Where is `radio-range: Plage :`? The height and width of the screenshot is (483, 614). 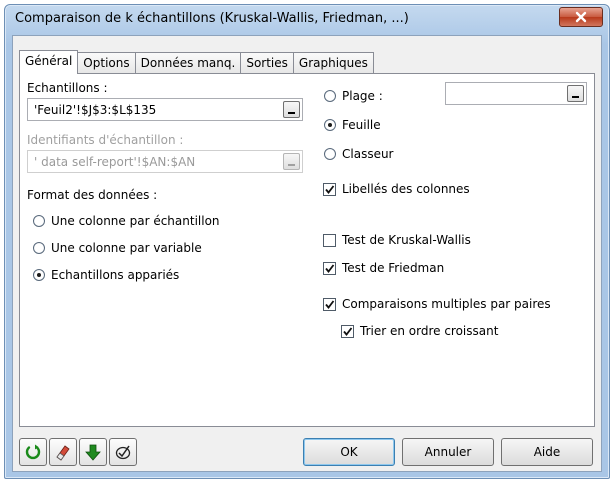
radio-range: Plage : is located at coordinates (353, 96).